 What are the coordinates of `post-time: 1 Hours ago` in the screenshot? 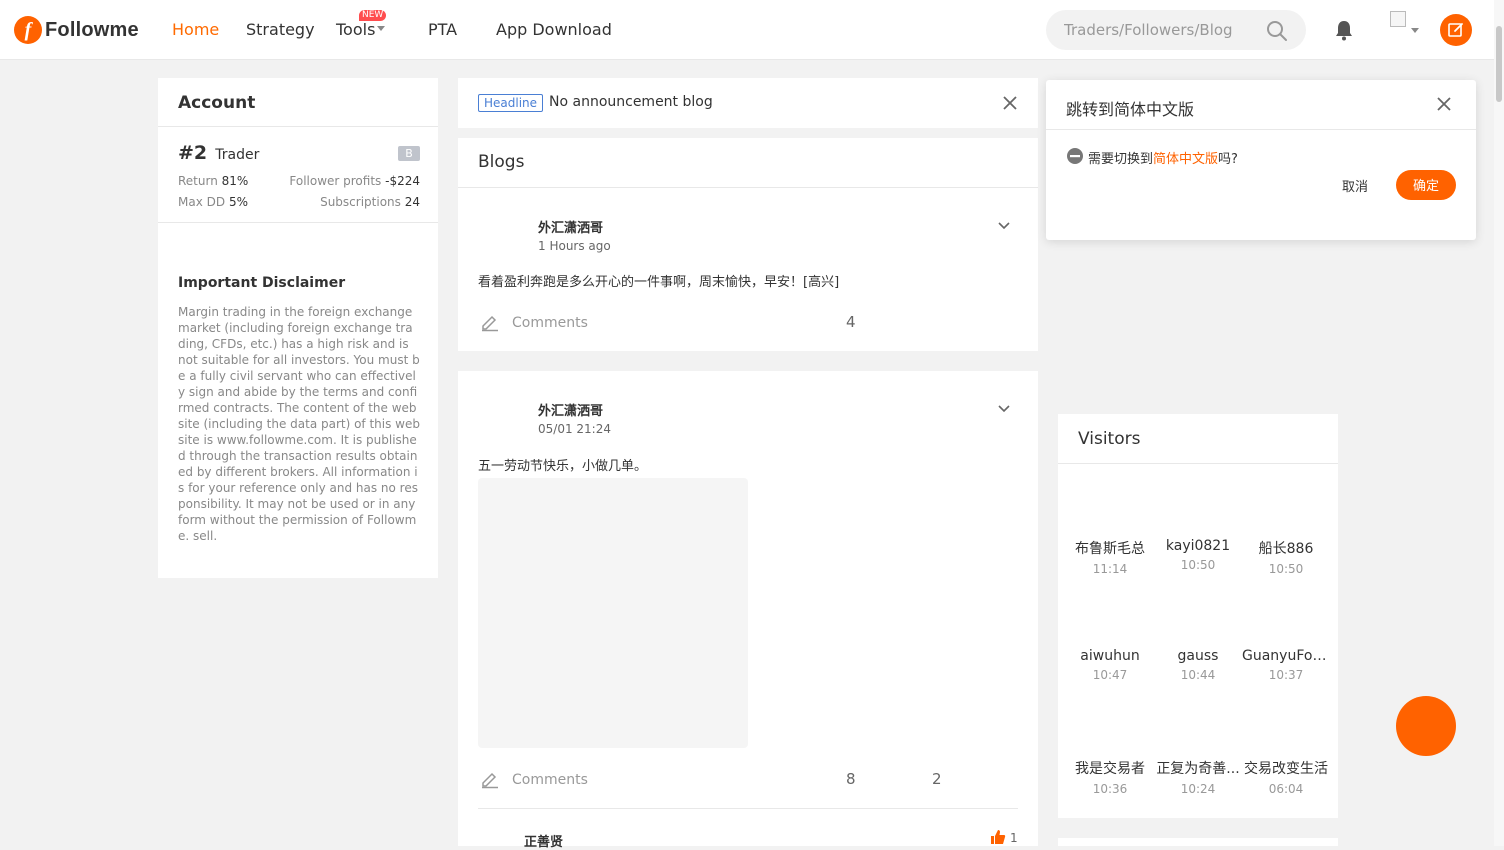 It's located at (574, 246).